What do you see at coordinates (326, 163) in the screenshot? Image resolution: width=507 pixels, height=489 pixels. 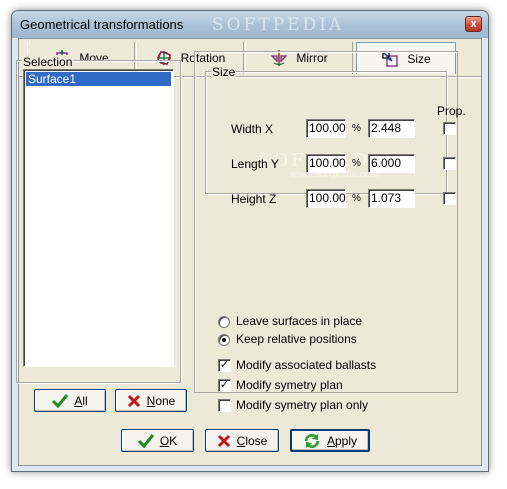 I see `length-y-percent-input: 100.00` at bounding box center [326, 163].